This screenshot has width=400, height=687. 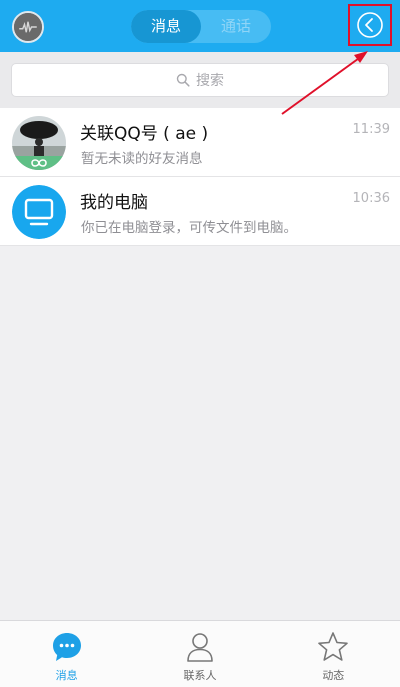 What do you see at coordinates (200, 647) in the screenshot?
I see `contacts-icon` at bounding box center [200, 647].